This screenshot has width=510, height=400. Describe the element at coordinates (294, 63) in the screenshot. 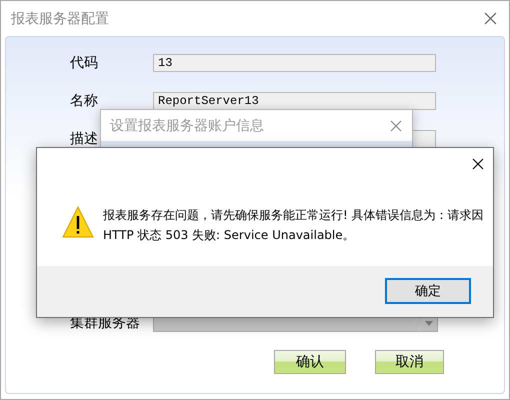

I see `text-field: 13` at that location.